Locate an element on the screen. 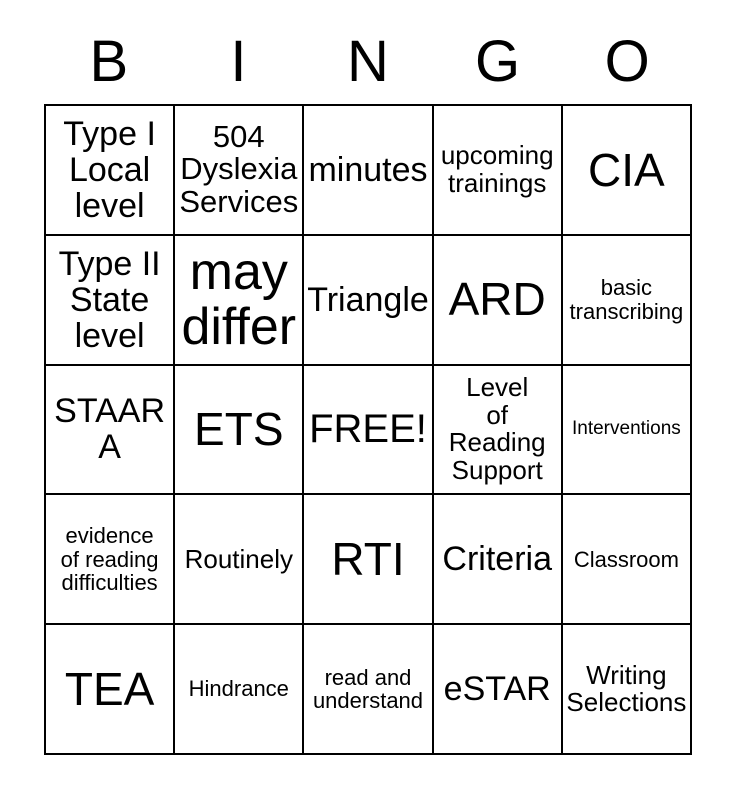 This screenshot has width=736, height=800. bingo-cell-label: 504 Dyslexia Services is located at coordinates (239, 169).